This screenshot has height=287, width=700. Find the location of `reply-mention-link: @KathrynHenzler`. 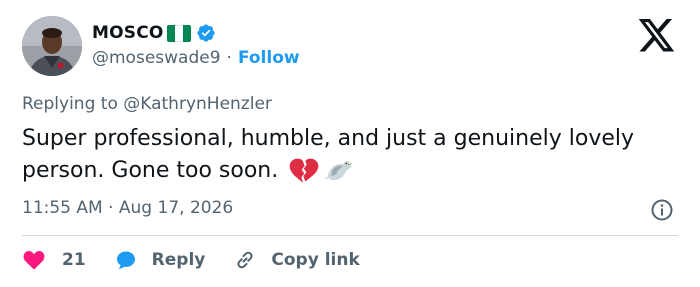

reply-mention-link: @KathrynHenzler is located at coordinates (197, 104).